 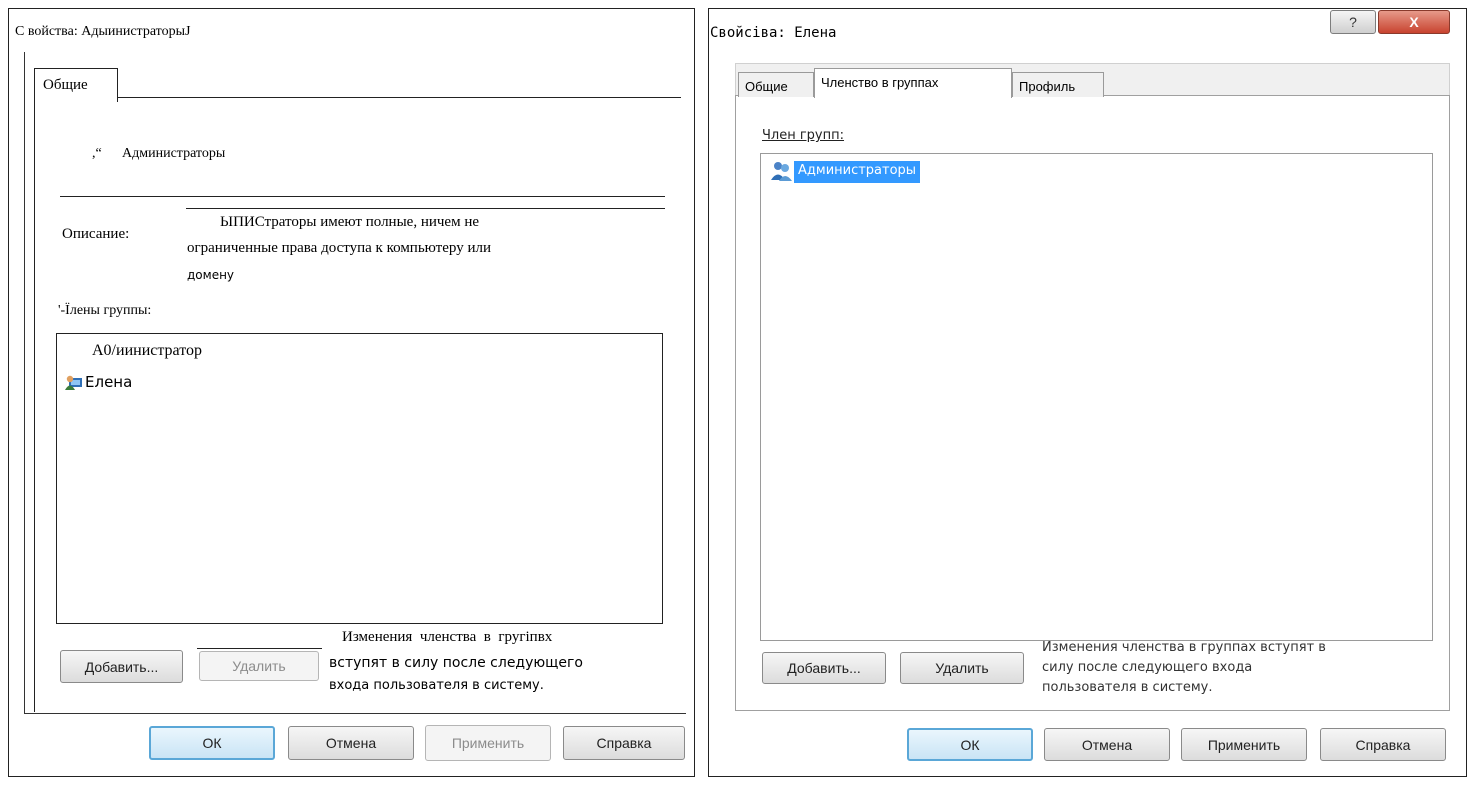 I want to click on tab-header-line, so click(x=399, y=97).